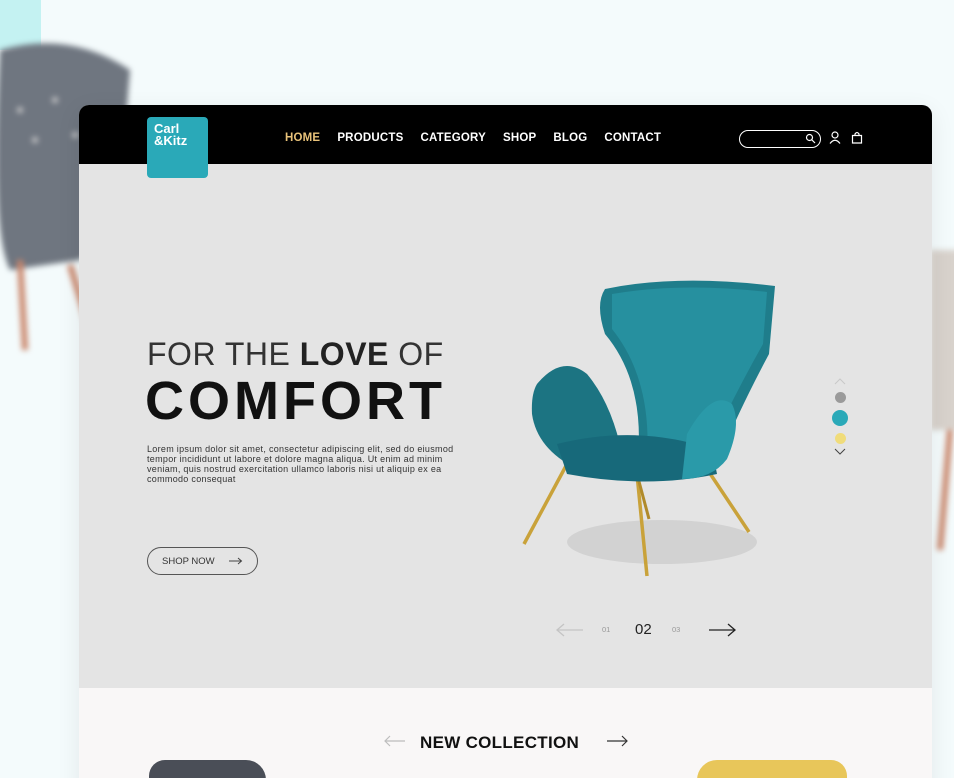  I want to click on hero-headline-top: FOR THE LOVE OF, so click(295, 354).